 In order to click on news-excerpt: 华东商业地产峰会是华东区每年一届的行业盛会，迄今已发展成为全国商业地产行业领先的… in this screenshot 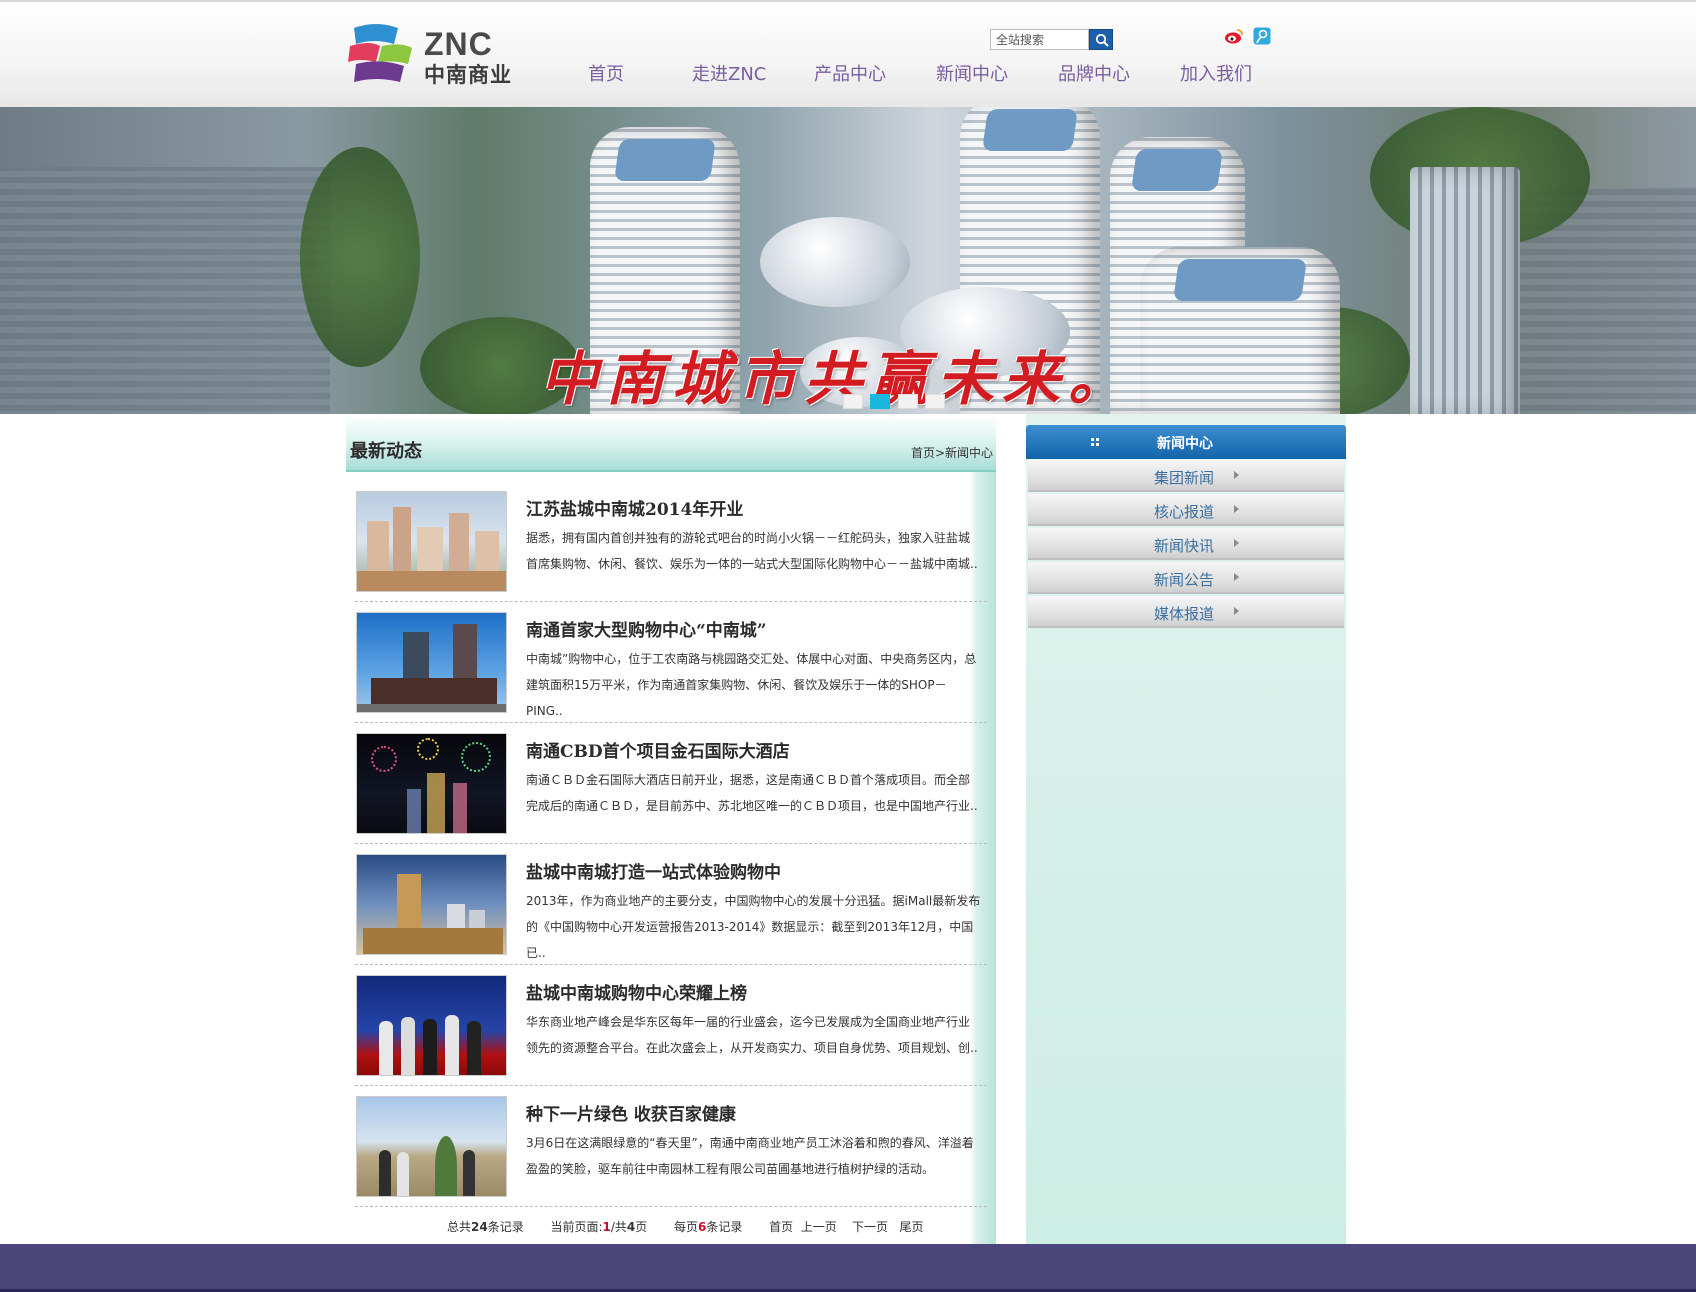, I will do `click(752, 1035)`.